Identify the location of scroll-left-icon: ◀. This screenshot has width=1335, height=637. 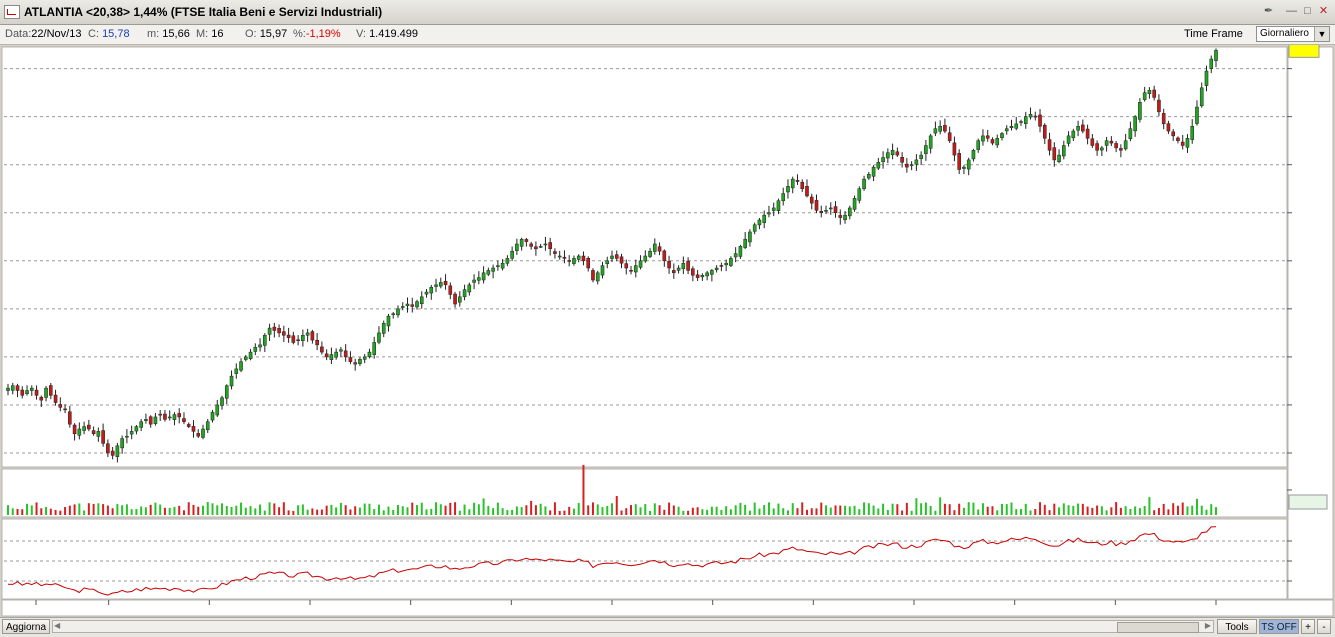
(57, 625).